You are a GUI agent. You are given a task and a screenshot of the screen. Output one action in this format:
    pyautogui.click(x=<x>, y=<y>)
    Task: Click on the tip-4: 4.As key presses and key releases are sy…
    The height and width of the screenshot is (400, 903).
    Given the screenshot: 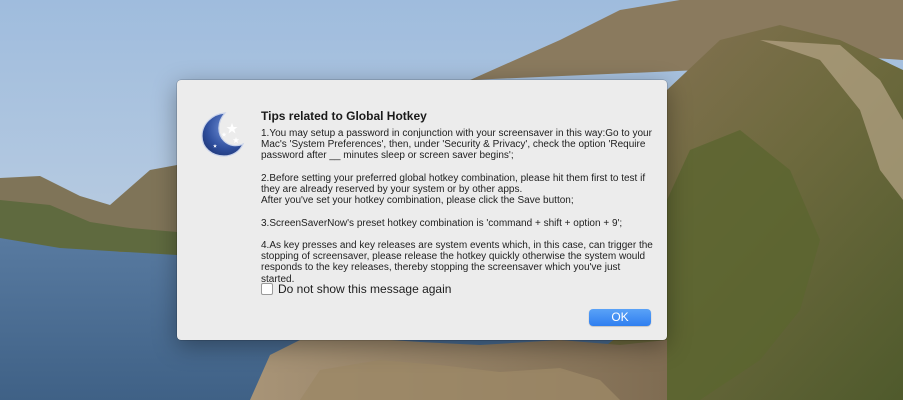 What is the action you would take?
    pyautogui.click(x=457, y=262)
    